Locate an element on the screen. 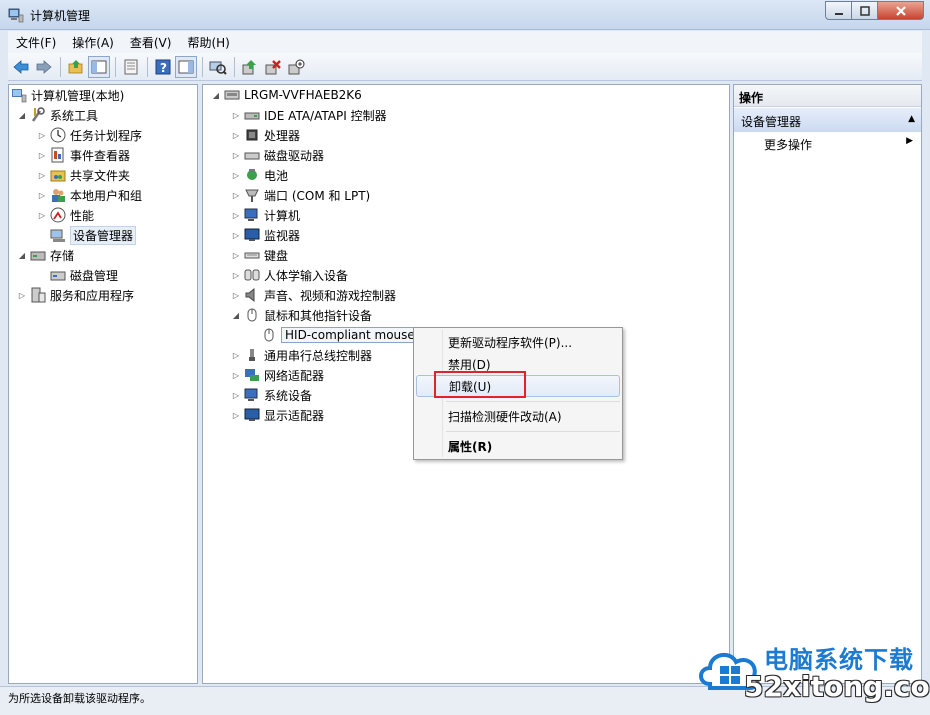 Image resolution: width=930 pixels, height=715 pixels. menu-help: 帮助(H) is located at coordinates (208, 42).